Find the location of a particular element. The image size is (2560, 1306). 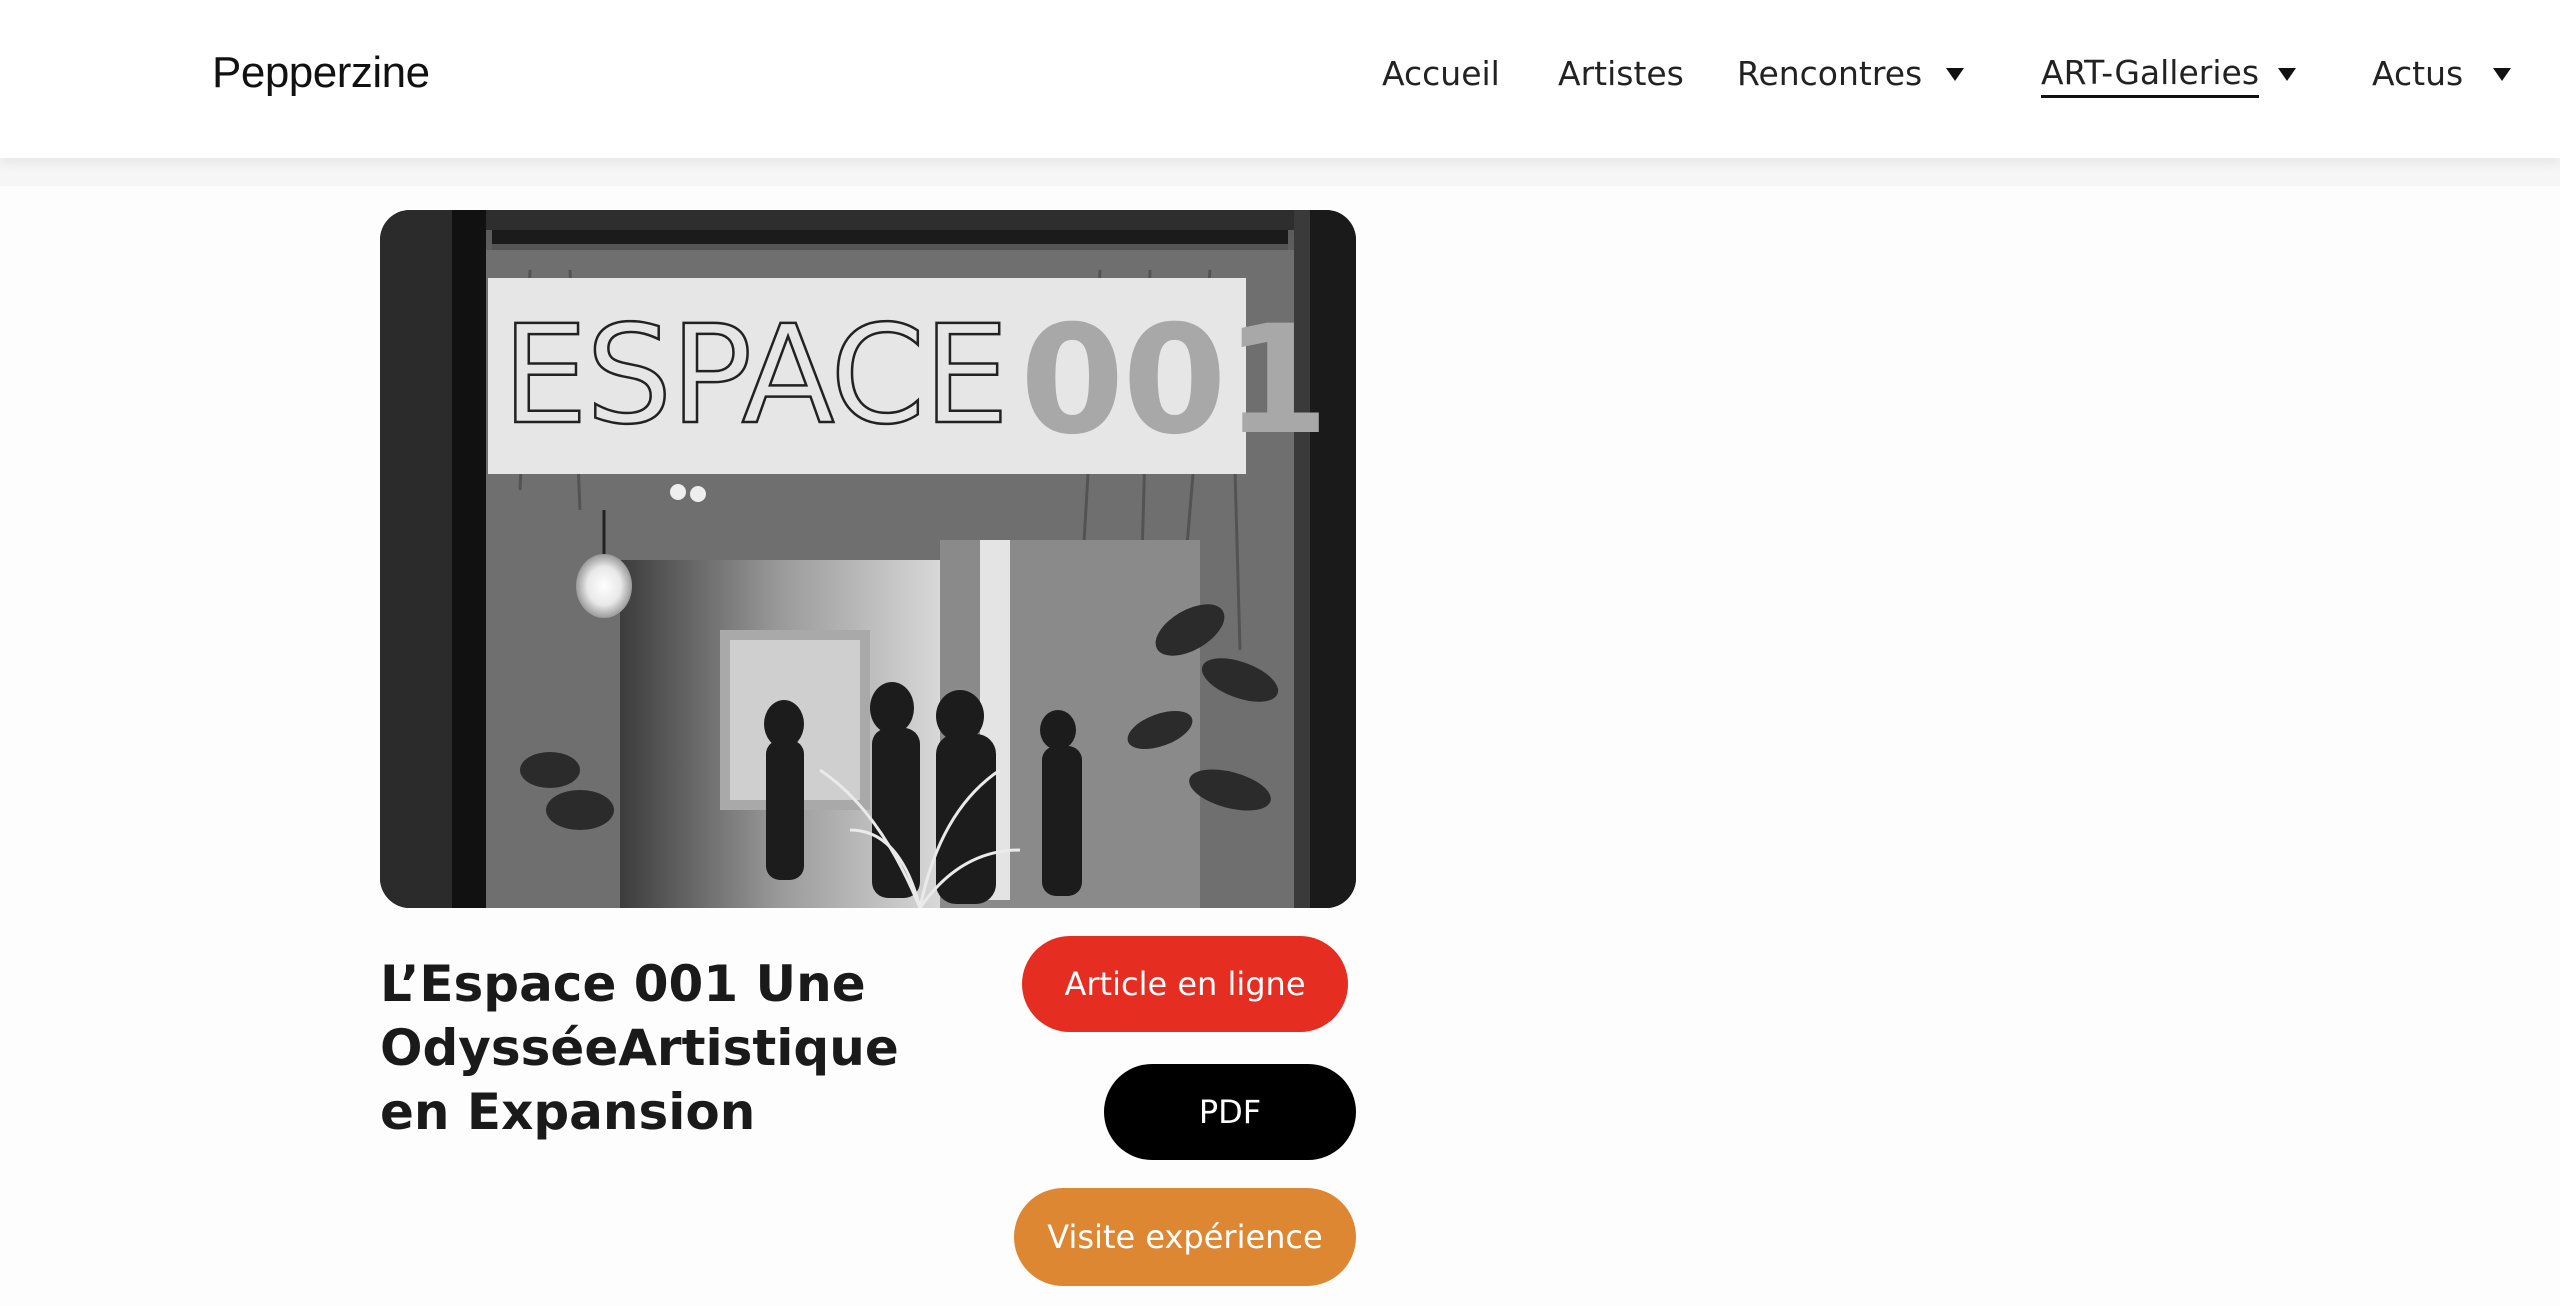

nav-item-label: Rencontres is located at coordinates (1830, 73).